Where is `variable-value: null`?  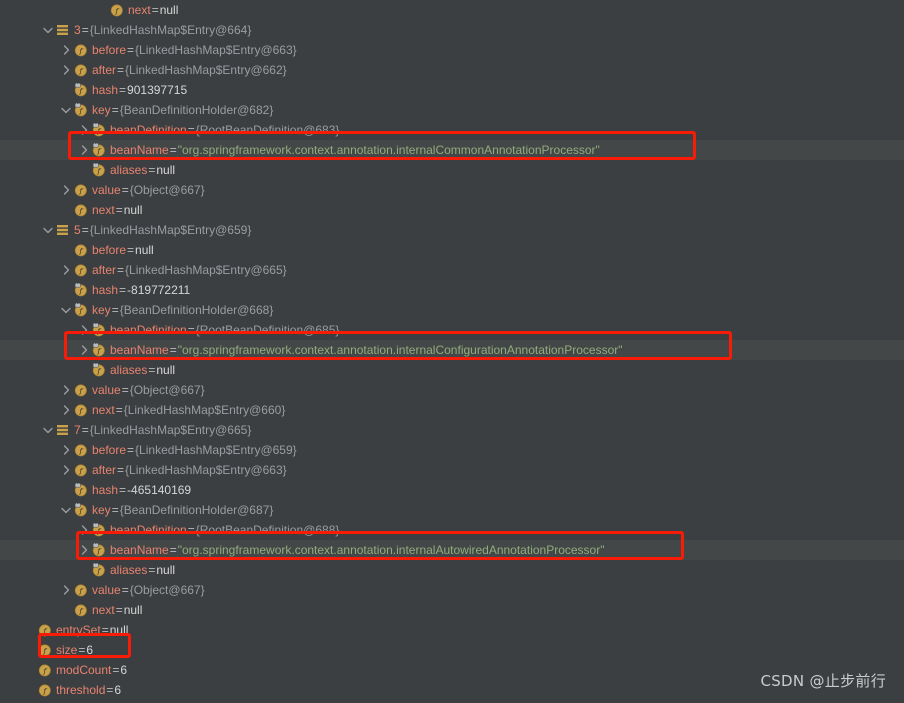
variable-value: null is located at coordinates (169, 10).